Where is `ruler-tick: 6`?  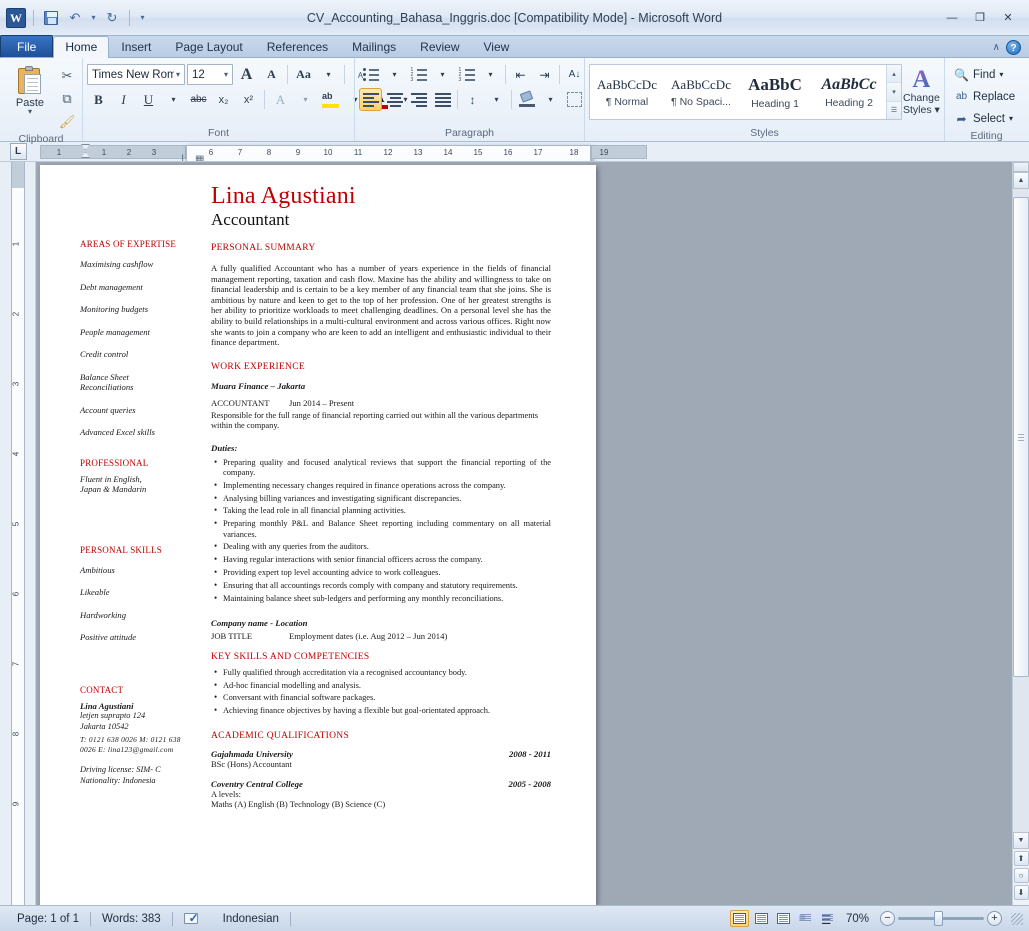 ruler-tick: 6 is located at coordinates (211, 152).